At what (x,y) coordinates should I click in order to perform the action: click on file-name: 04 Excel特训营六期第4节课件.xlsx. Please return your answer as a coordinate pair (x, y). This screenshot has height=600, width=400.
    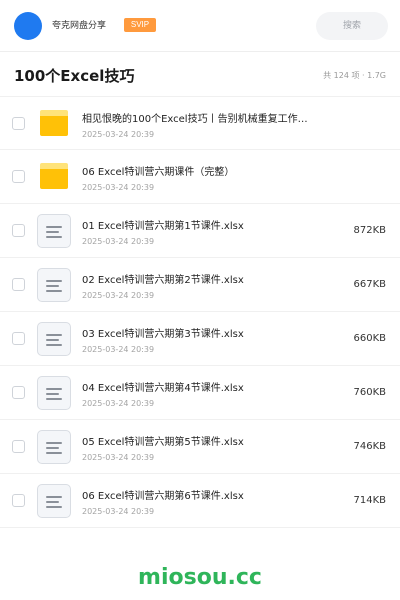
    Looking at the image, I should click on (163, 388).